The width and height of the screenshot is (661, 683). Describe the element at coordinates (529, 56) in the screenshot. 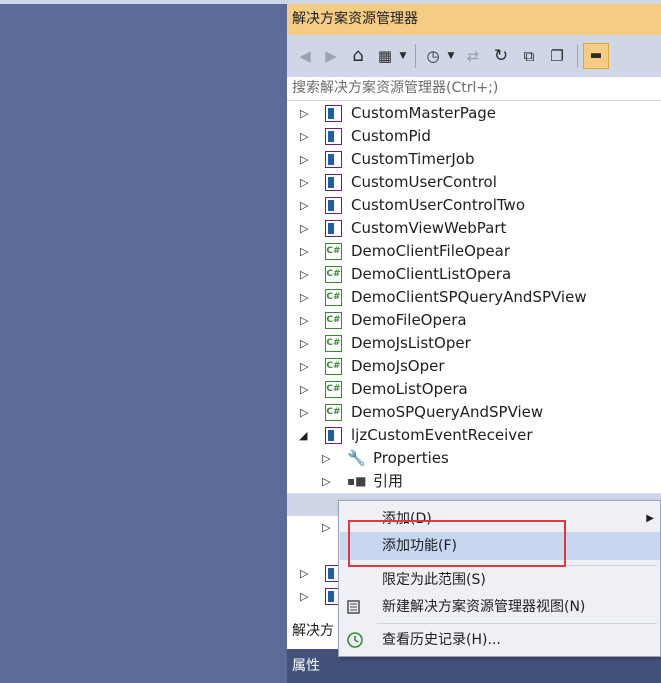

I see `collapse-all-icon: ⧉` at that location.